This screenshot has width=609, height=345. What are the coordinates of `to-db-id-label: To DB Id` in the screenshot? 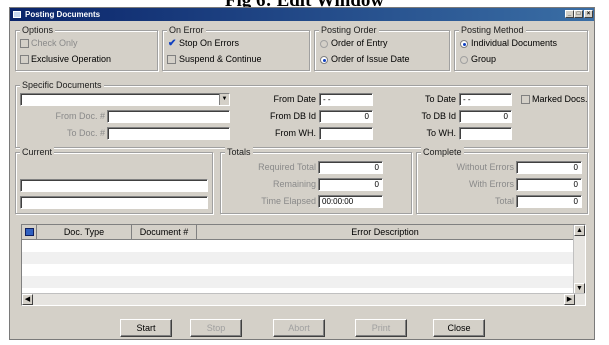 It's located at (438, 116).